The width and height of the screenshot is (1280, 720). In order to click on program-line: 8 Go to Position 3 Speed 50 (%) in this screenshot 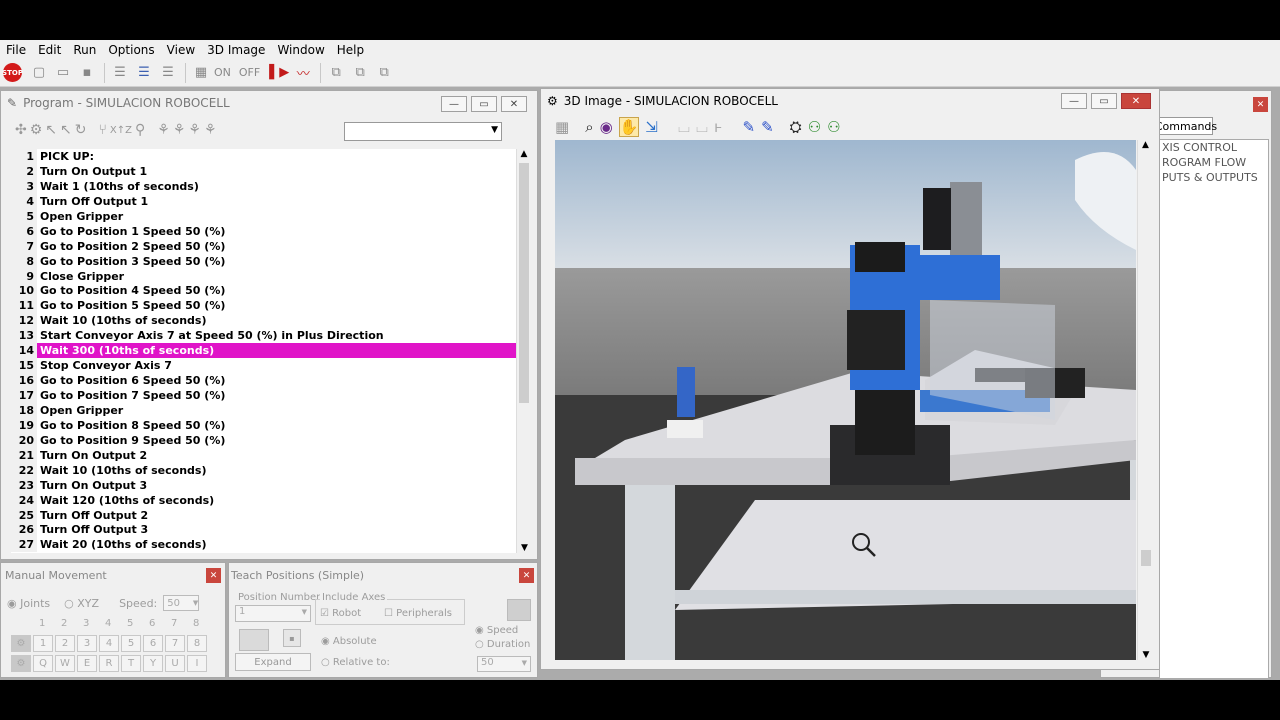, I will do `click(263, 261)`.